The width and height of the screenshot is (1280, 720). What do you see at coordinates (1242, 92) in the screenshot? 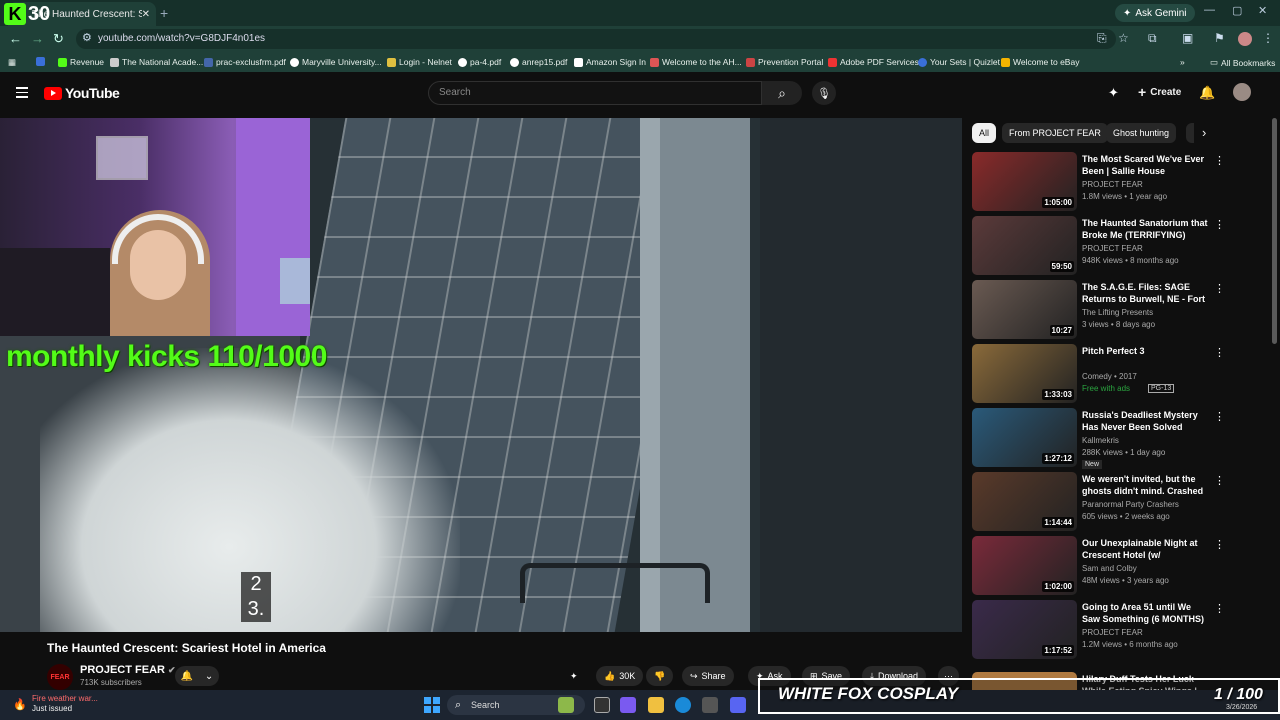
I see `user-avatar` at bounding box center [1242, 92].